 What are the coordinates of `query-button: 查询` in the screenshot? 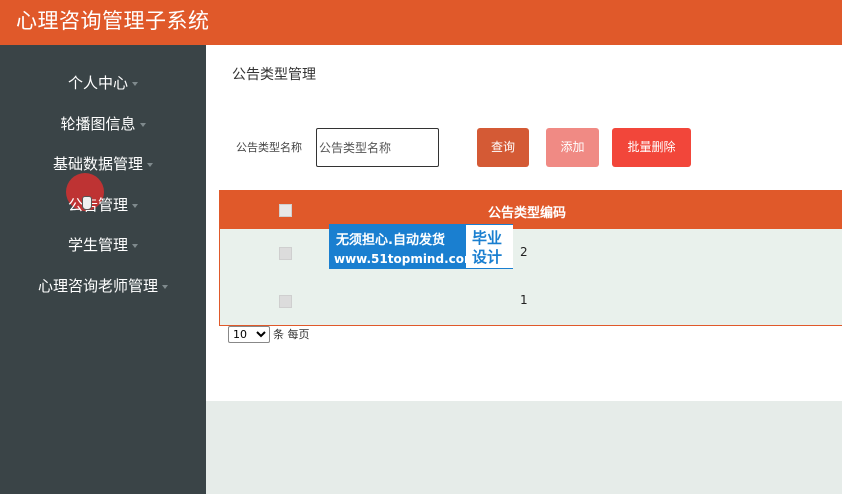 It's located at (503, 147).